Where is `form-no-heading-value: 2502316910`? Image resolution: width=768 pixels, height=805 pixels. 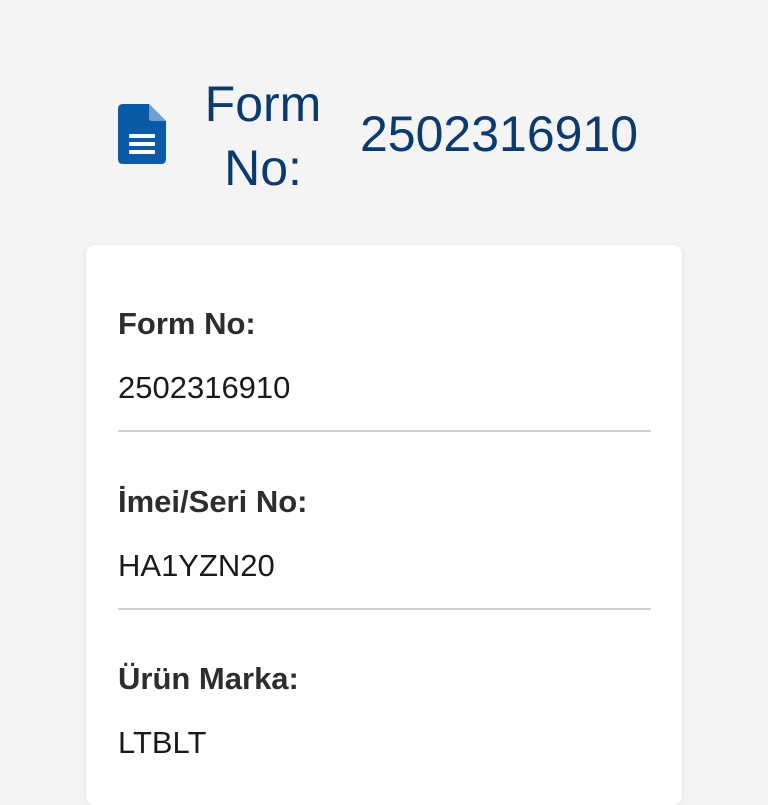
form-no-heading-value: 2502316910 is located at coordinates (499, 134).